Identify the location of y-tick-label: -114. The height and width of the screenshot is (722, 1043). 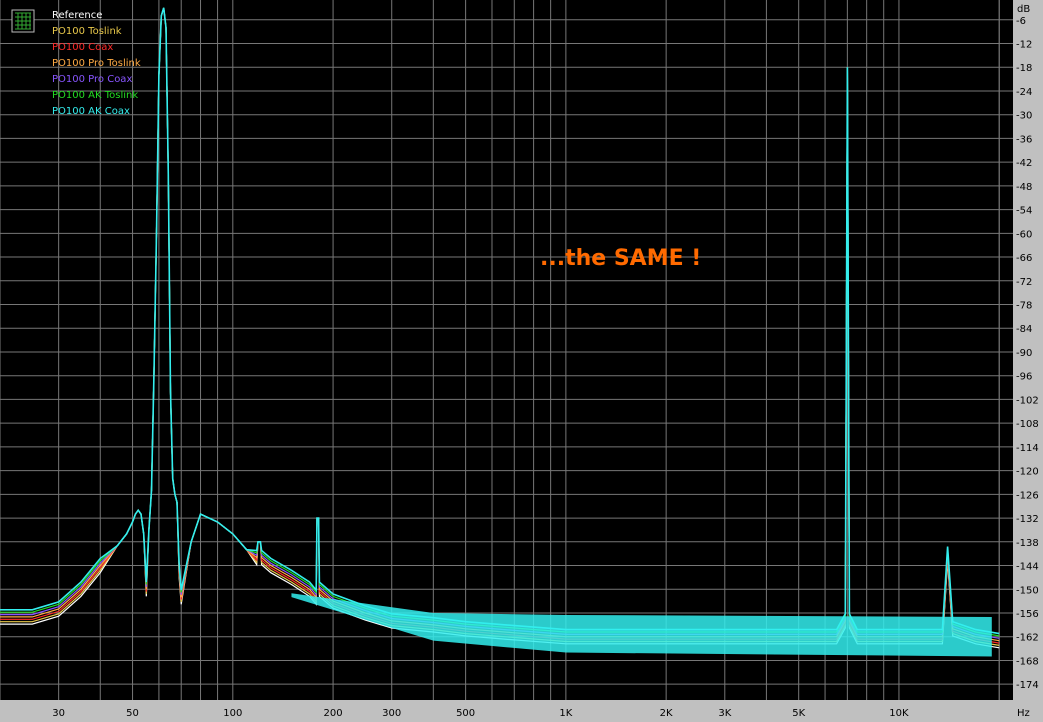
(1027, 448).